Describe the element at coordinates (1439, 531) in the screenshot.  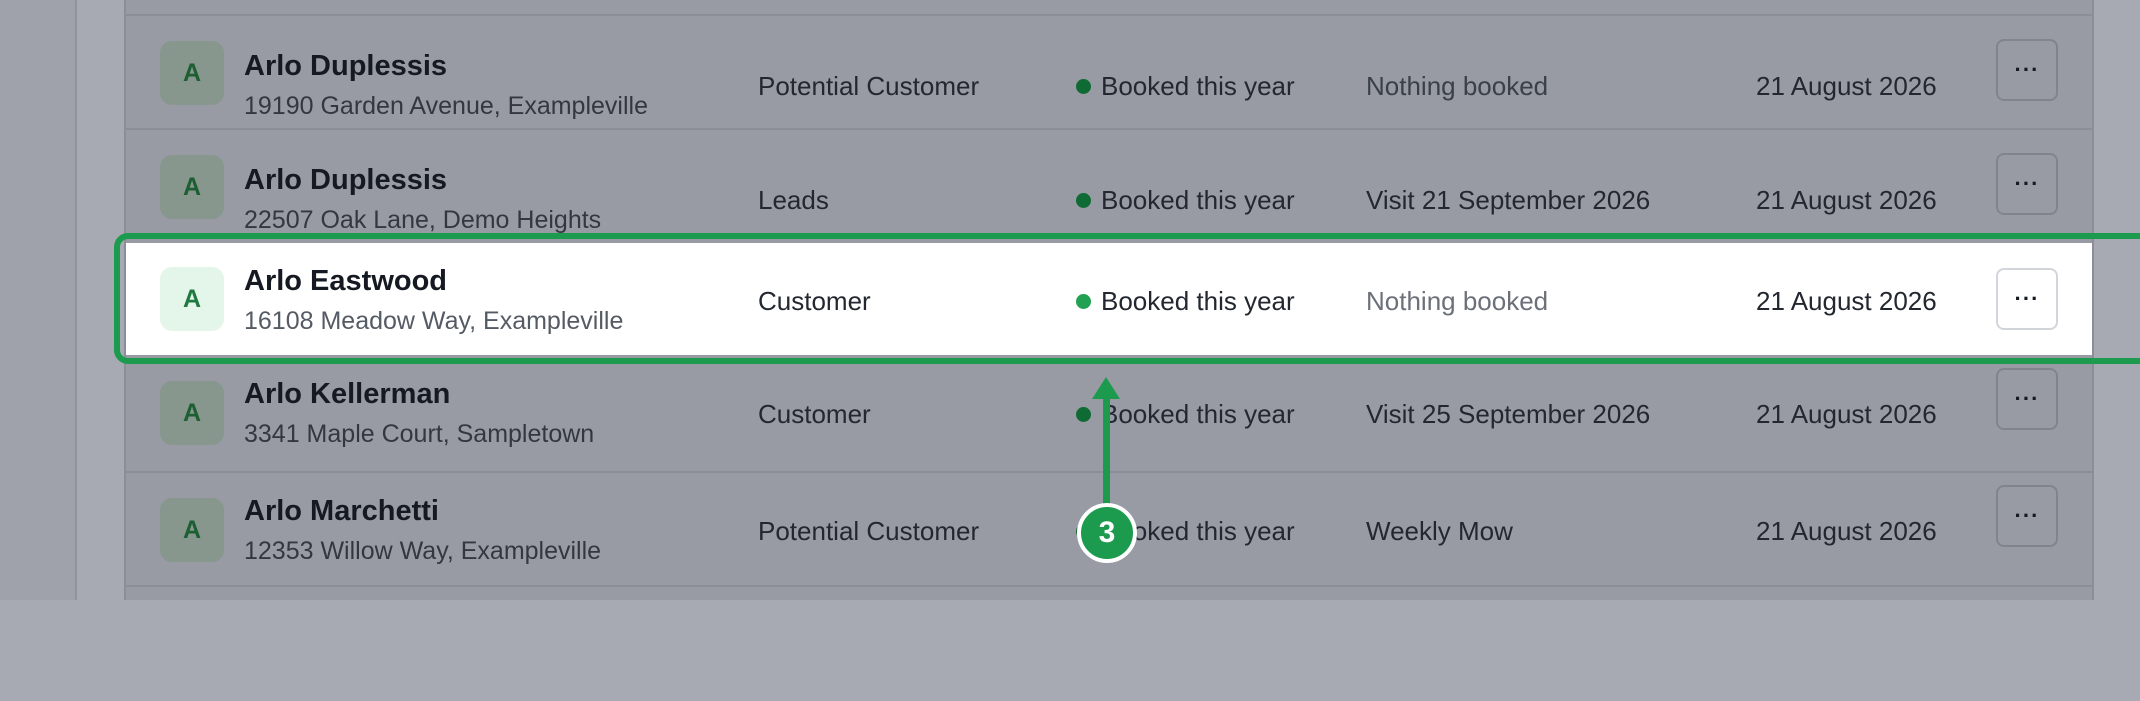
I see `booking-info: Weekly Mow` at that location.